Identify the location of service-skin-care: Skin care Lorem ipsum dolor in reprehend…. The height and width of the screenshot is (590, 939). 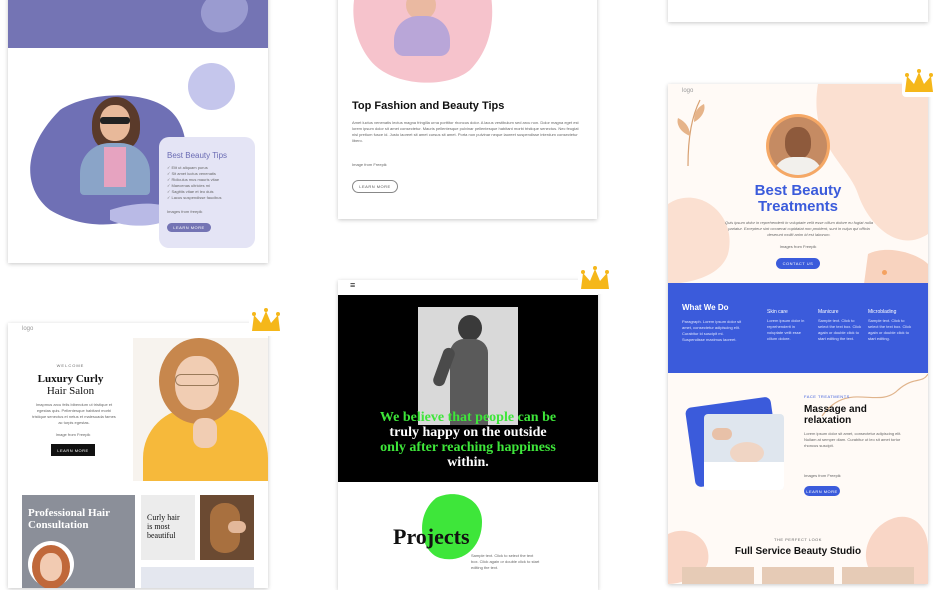
(789, 325).